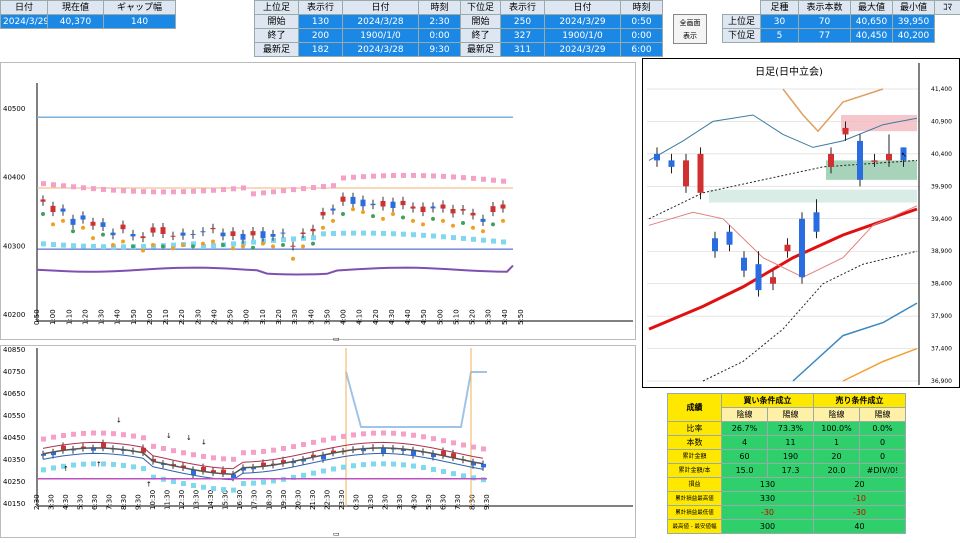 This screenshot has width=960, height=543. What do you see at coordinates (768, 513) in the screenshot?
I see `stats-cell: -30` at bounding box center [768, 513].